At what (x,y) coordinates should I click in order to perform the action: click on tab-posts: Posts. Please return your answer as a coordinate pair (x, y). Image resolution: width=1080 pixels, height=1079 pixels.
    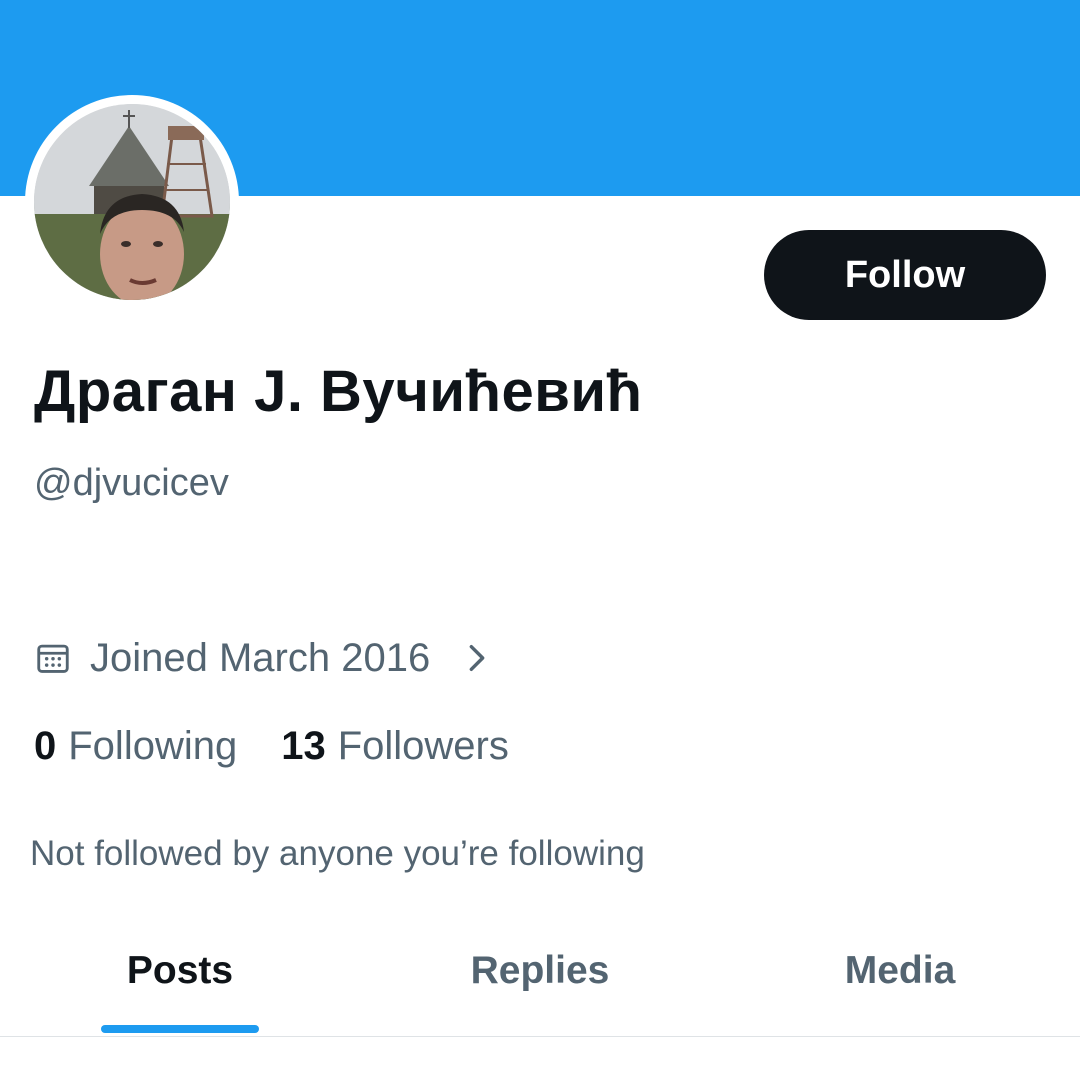
    Looking at the image, I should click on (180, 983).